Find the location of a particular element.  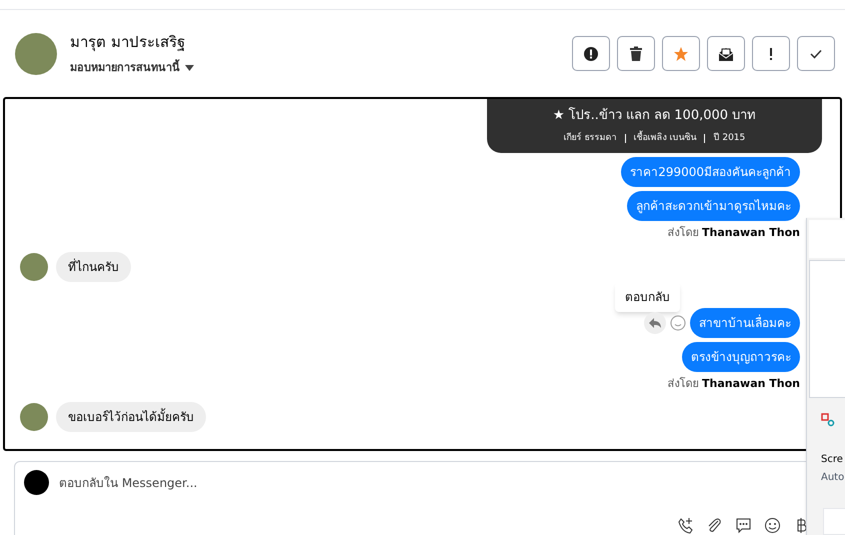

envelope-button is located at coordinates (726, 53).